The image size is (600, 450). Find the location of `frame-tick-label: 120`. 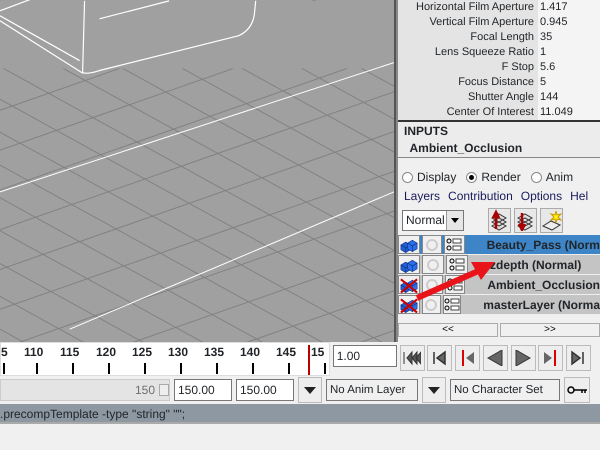

frame-tick-label: 120 is located at coordinates (109, 359).